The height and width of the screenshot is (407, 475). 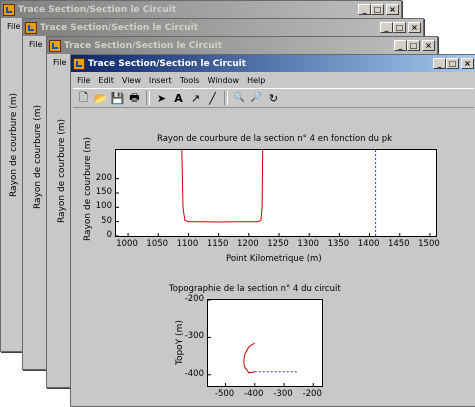 I want to click on x-tick-label: -400, so click(x=254, y=394).